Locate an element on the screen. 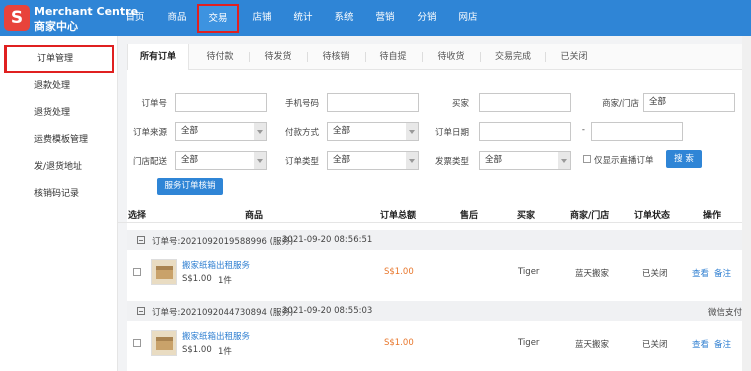 This screenshot has height=371, width=751. nav-store: 店铺 is located at coordinates (262, 18).